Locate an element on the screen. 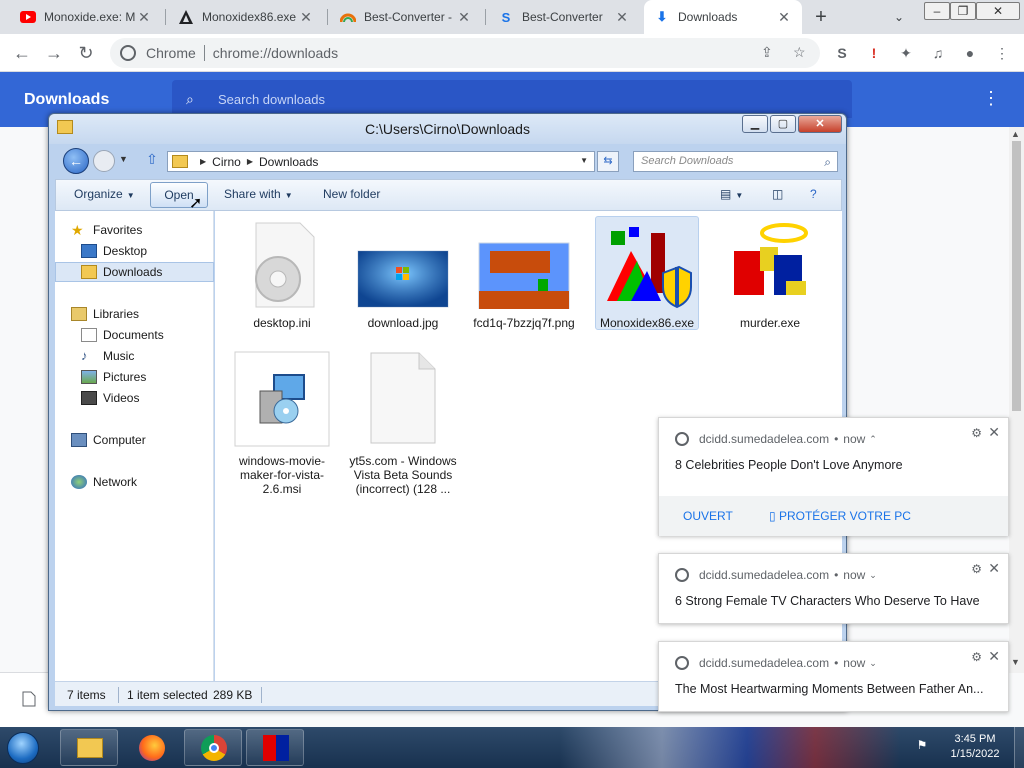 The height and width of the screenshot is (768, 1024). refresh-icon: ⇆ is located at coordinates (608, 161).